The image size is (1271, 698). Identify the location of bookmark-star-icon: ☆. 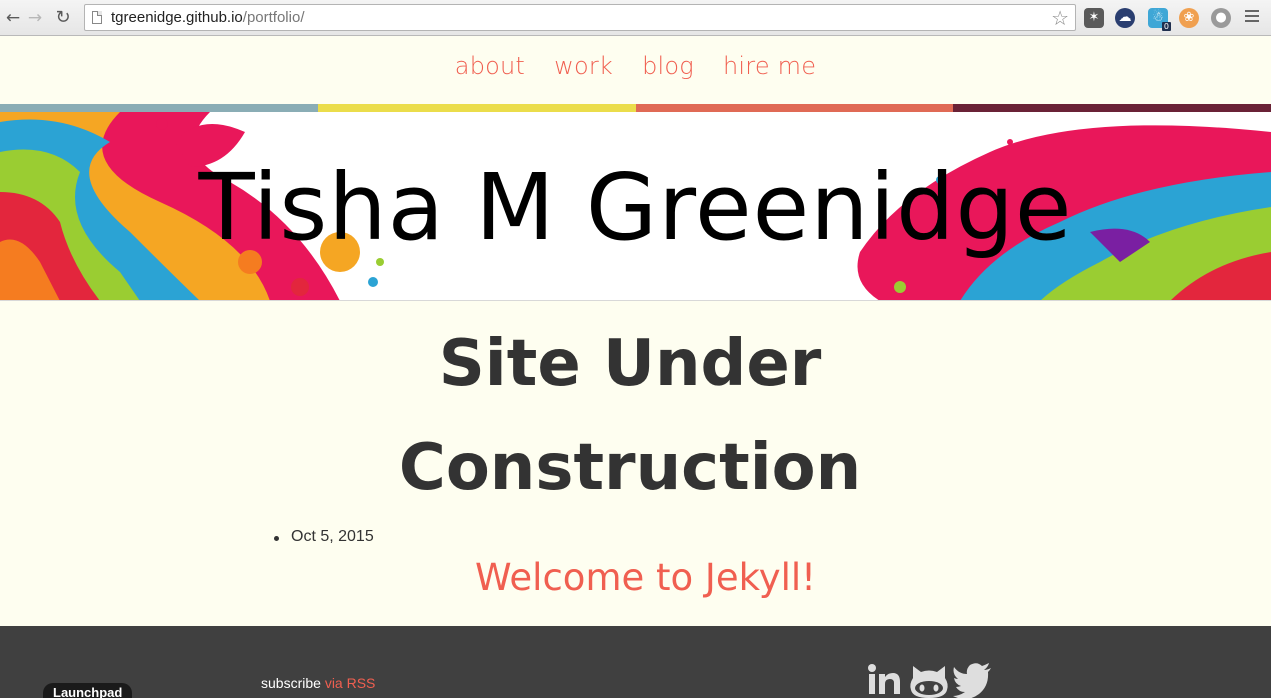
(1060, 18).